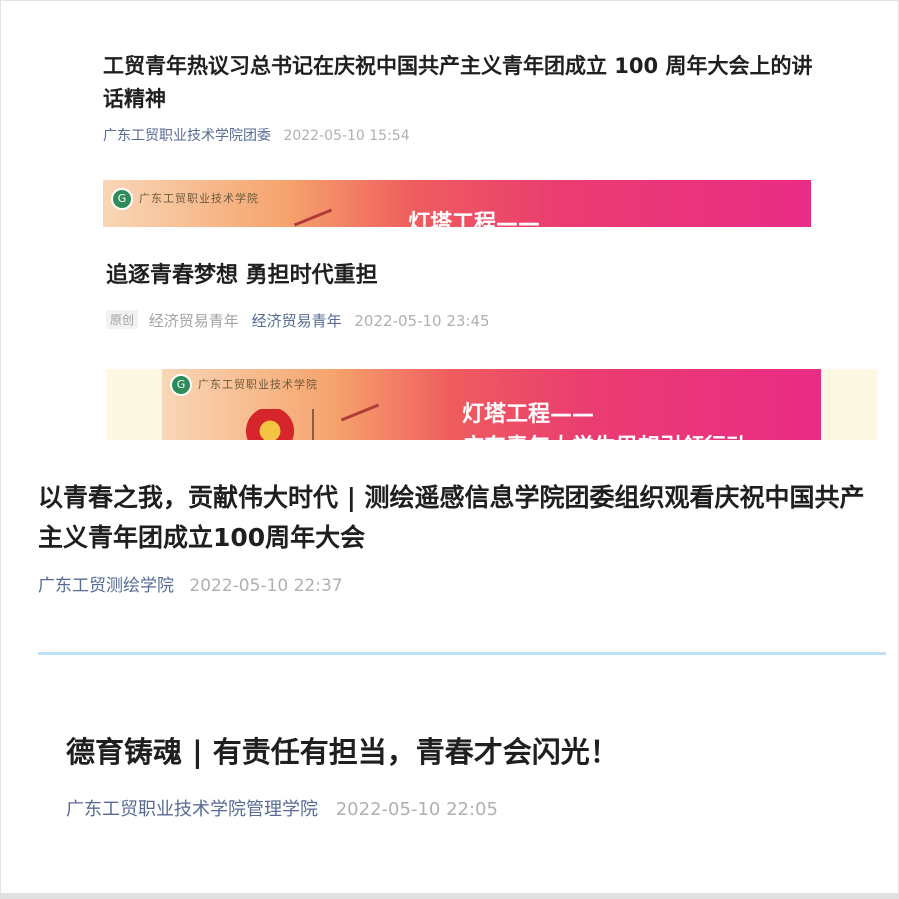  Describe the element at coordinates (416, 809) in the screenshot. I see `article-date: 2022-05-10 22:05` at that location.